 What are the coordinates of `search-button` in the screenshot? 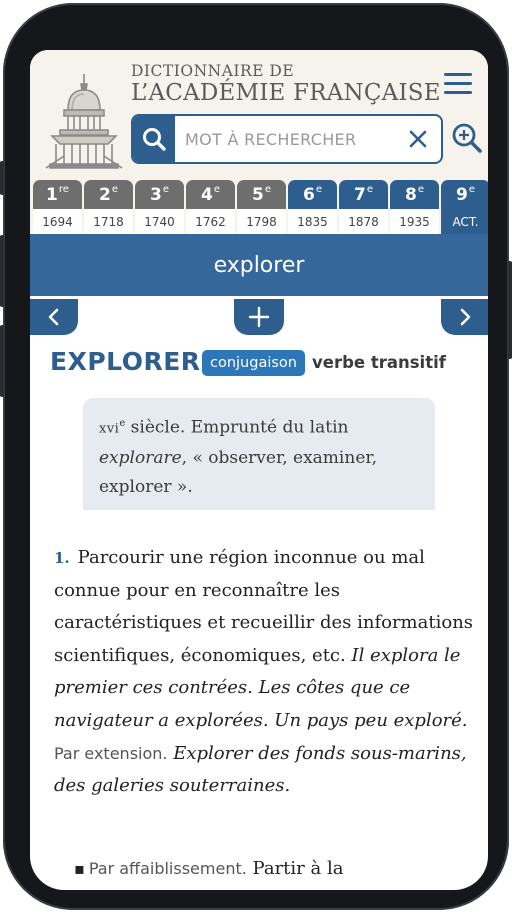 It's located at (154, 139).